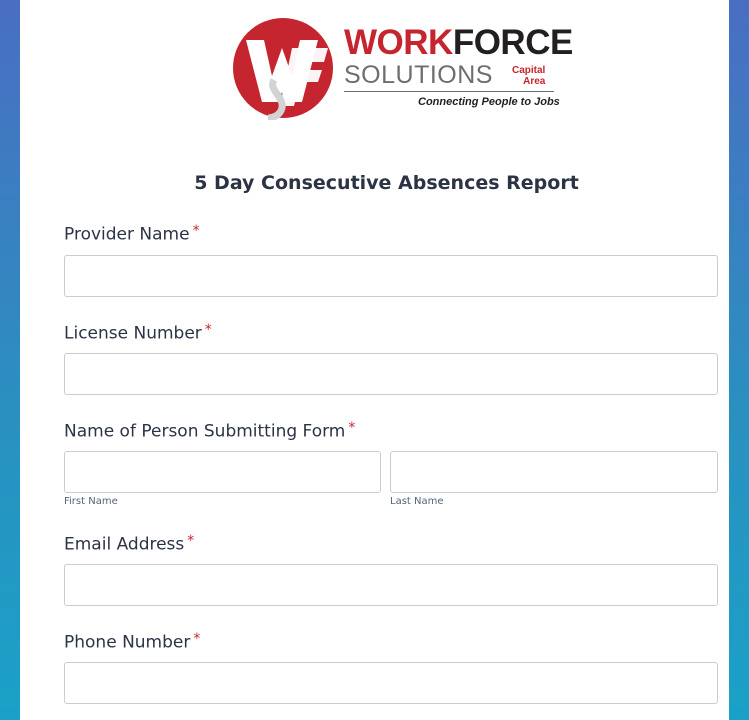 The image size is (749, 720). Describe the element at coordinates (210, 431) in the screenshot. I see `submitter-name-label: Name of Person Submitting Form *` at that location.